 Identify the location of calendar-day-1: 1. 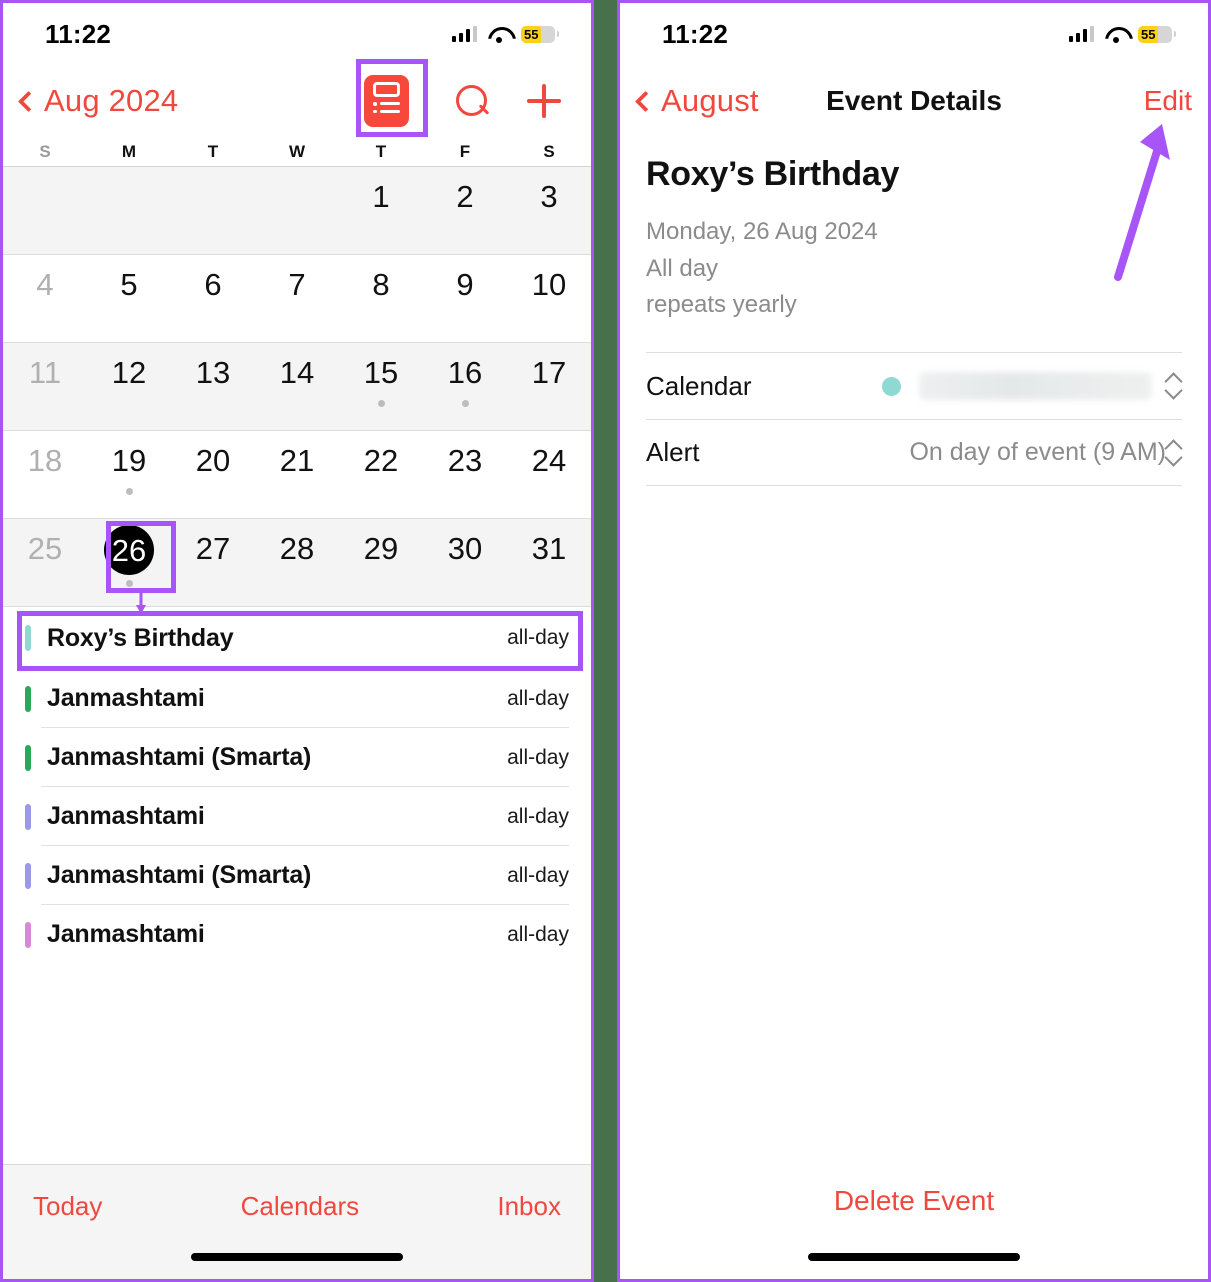
(381, 211).